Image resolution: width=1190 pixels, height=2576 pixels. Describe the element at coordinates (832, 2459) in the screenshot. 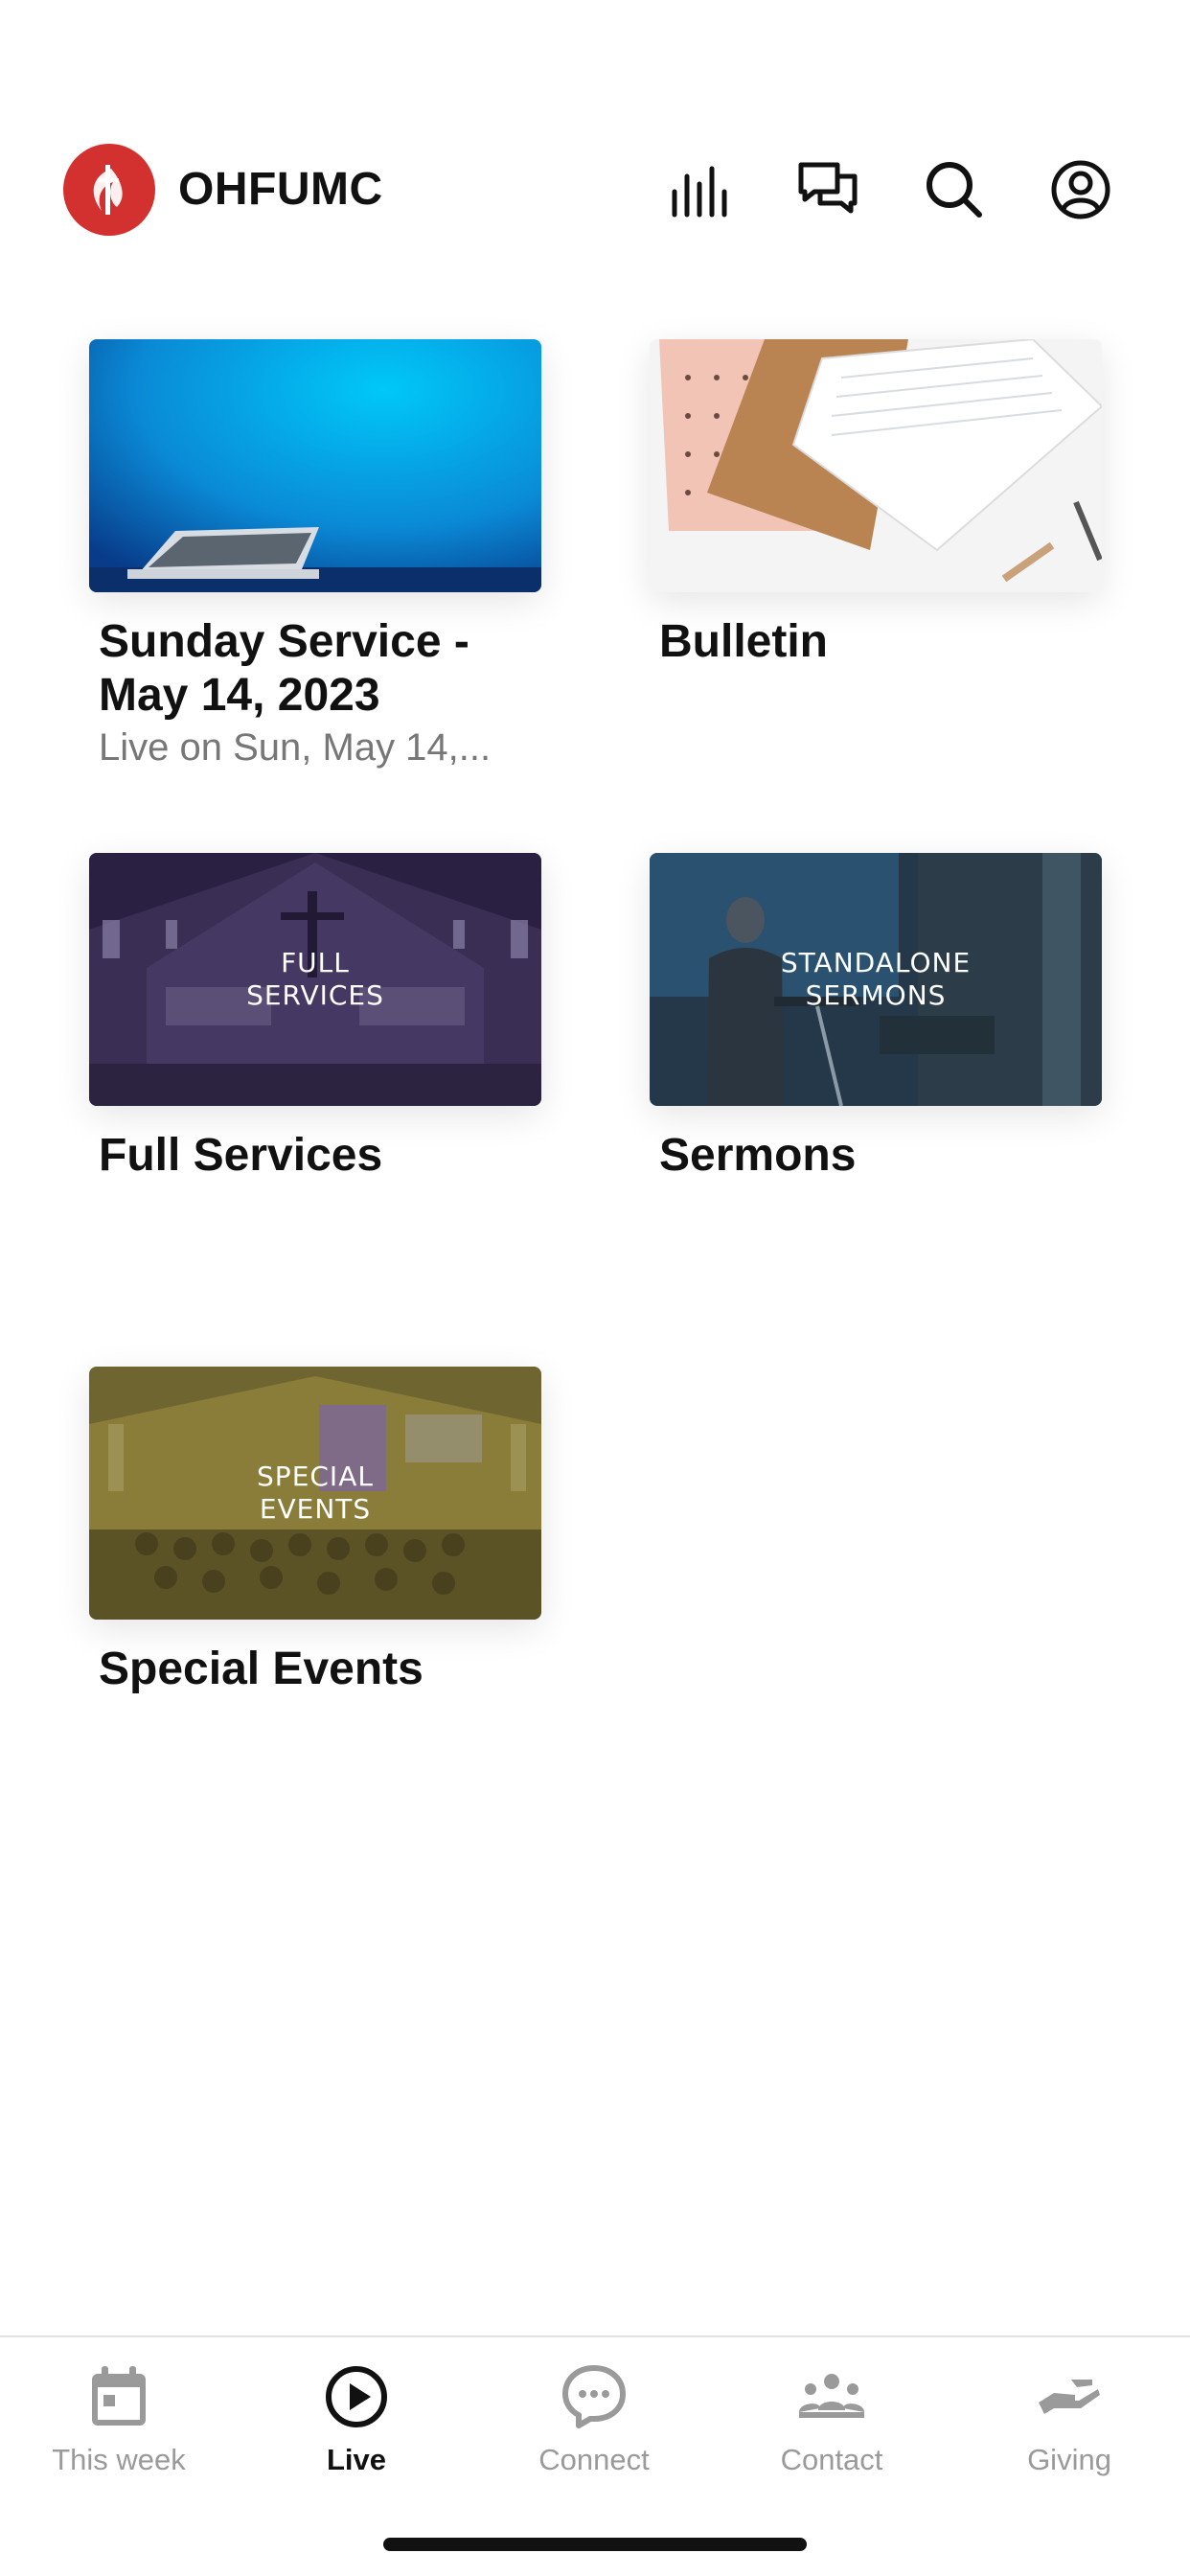

I see `tab-label: Contact` at that location.